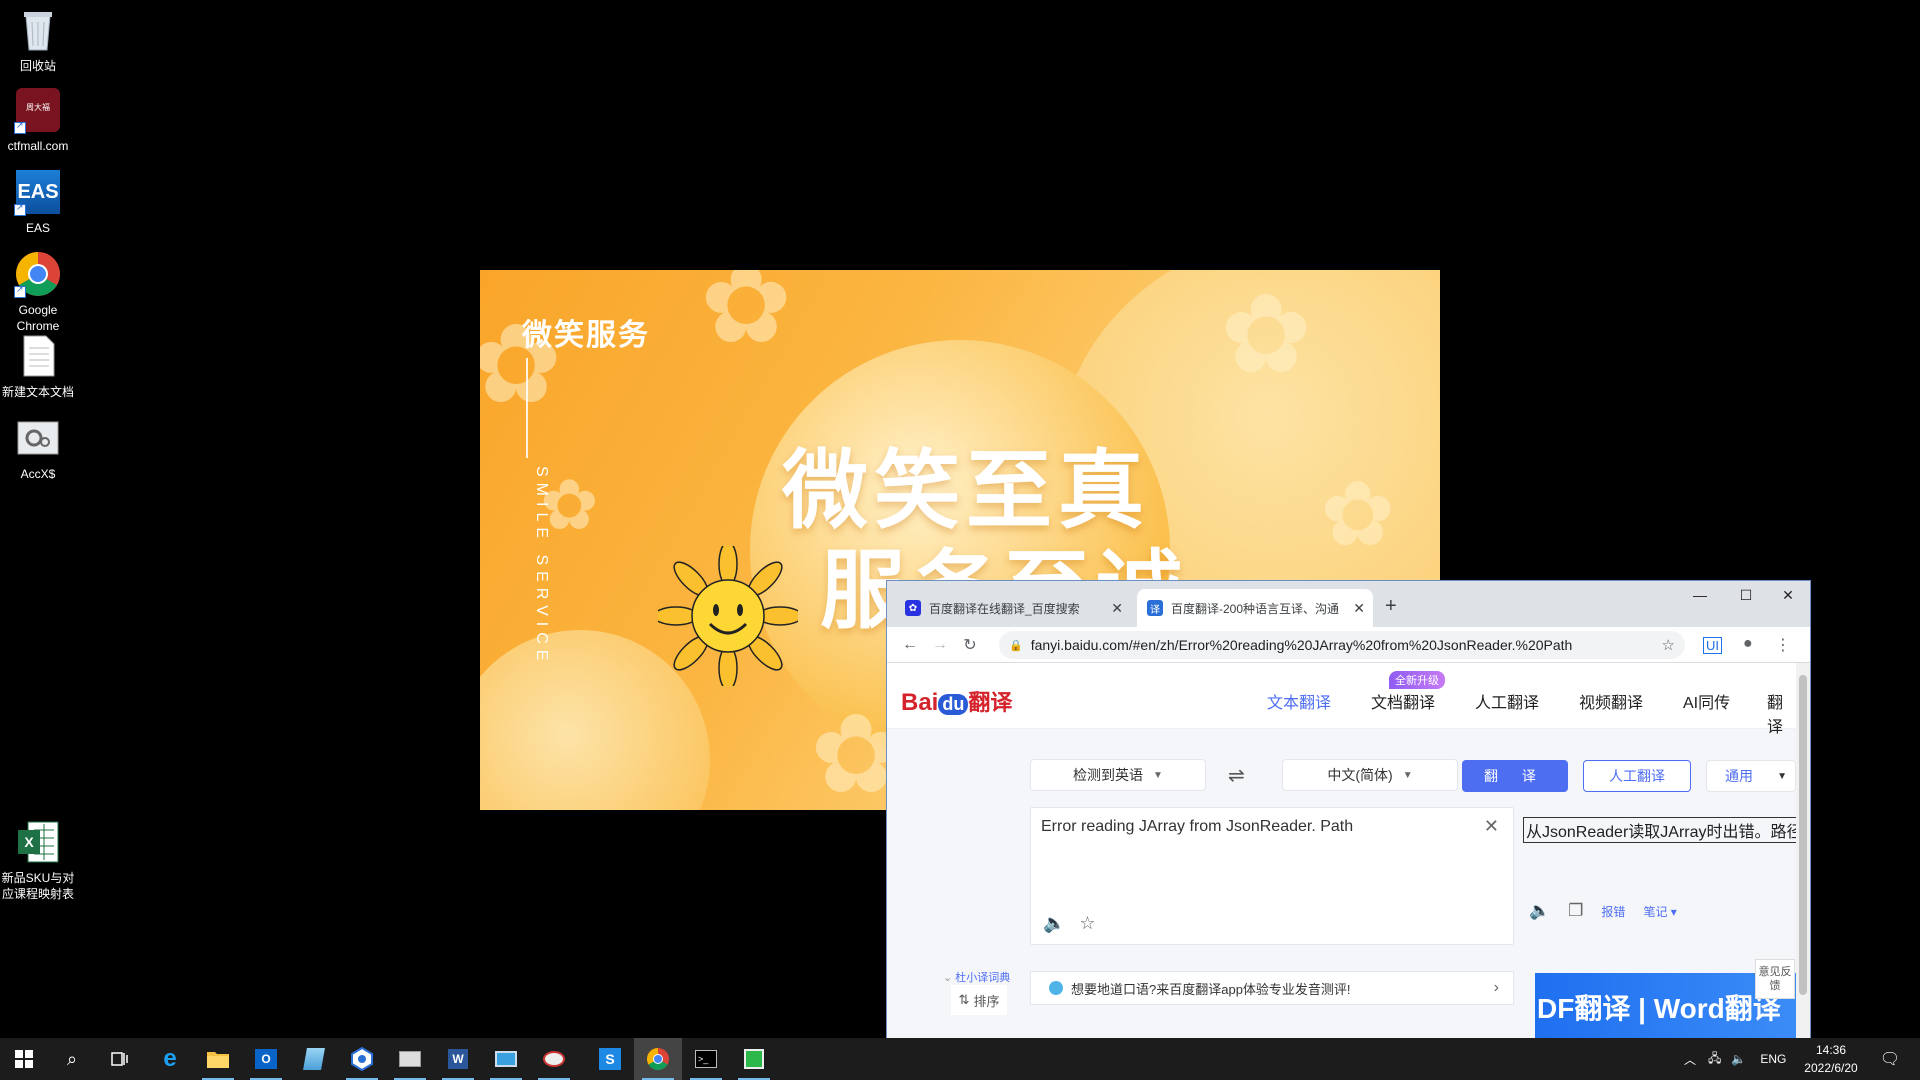 This screenshot has width=1920, height=1080. I want to click on extension-icon: UI, so click(1712, 645).